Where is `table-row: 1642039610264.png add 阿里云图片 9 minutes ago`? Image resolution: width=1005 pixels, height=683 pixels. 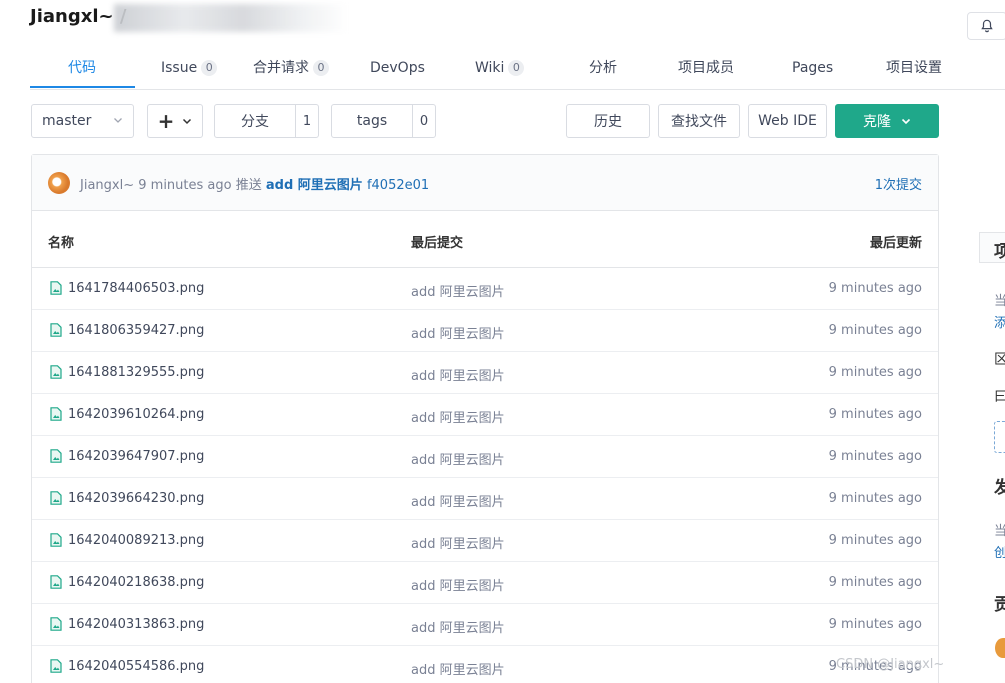 table-row: 1642039610264.png add 阿里云图片 9 minutes ago is located at coordinates (485, 415).